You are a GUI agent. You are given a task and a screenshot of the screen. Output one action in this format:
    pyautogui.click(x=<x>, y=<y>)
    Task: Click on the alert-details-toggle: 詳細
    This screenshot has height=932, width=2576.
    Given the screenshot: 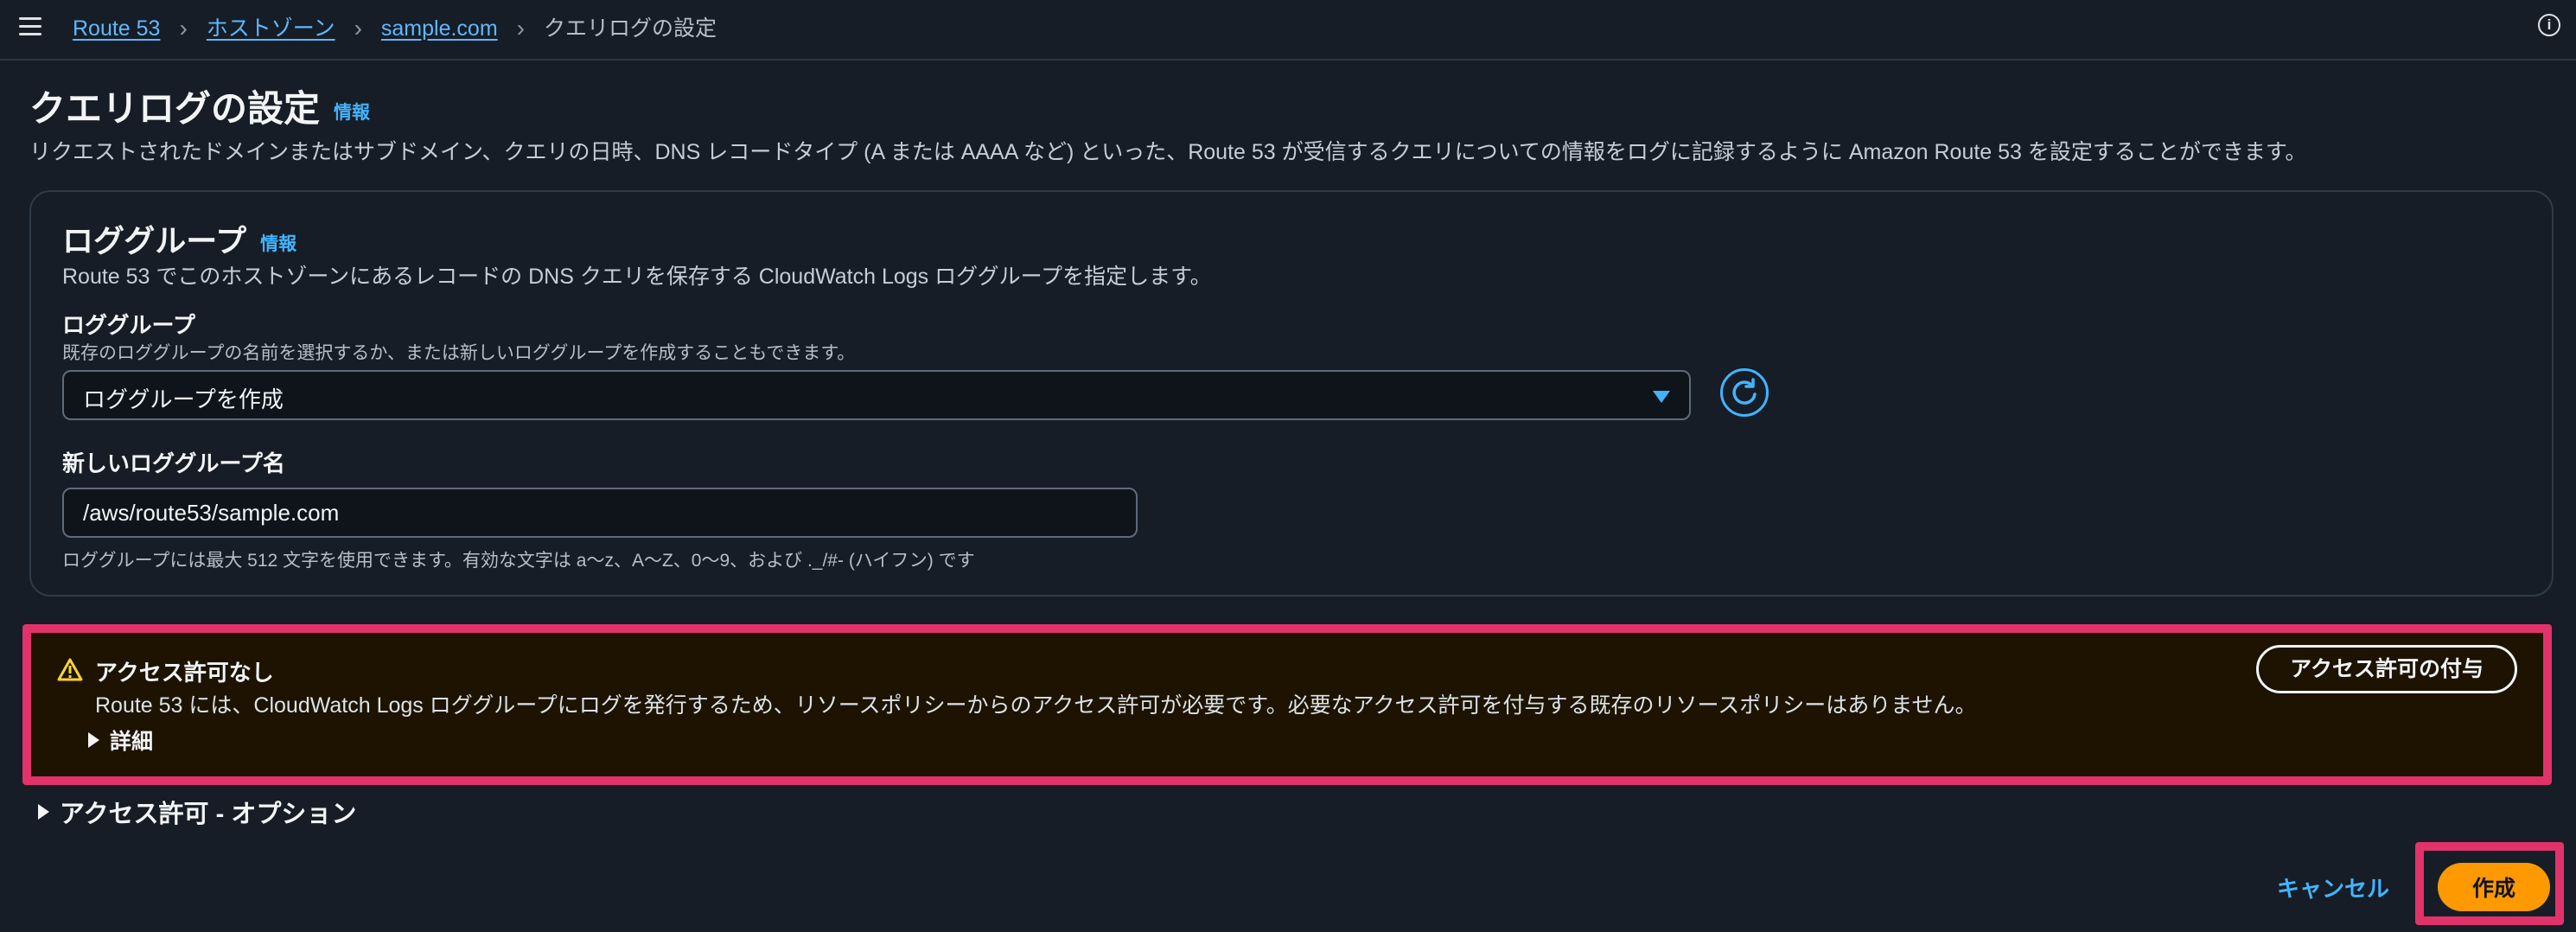 What is the action you would take?
    pyautogui.click(x=120, y=740)
    